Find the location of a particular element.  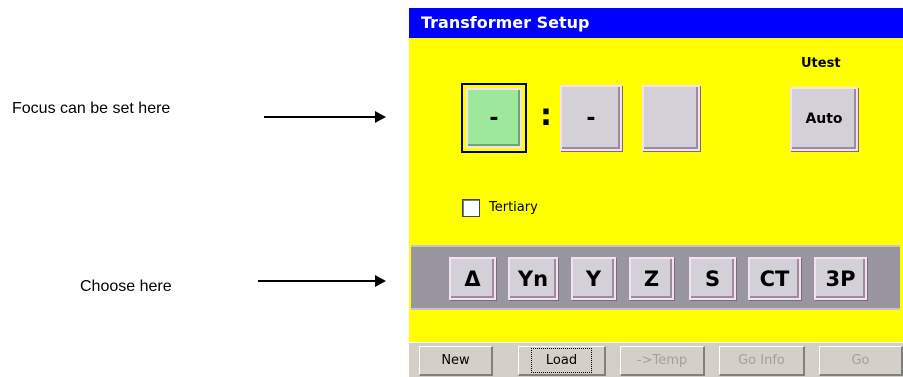

focus-annotation: Focus can be set here is located at coordinates (91, 108).